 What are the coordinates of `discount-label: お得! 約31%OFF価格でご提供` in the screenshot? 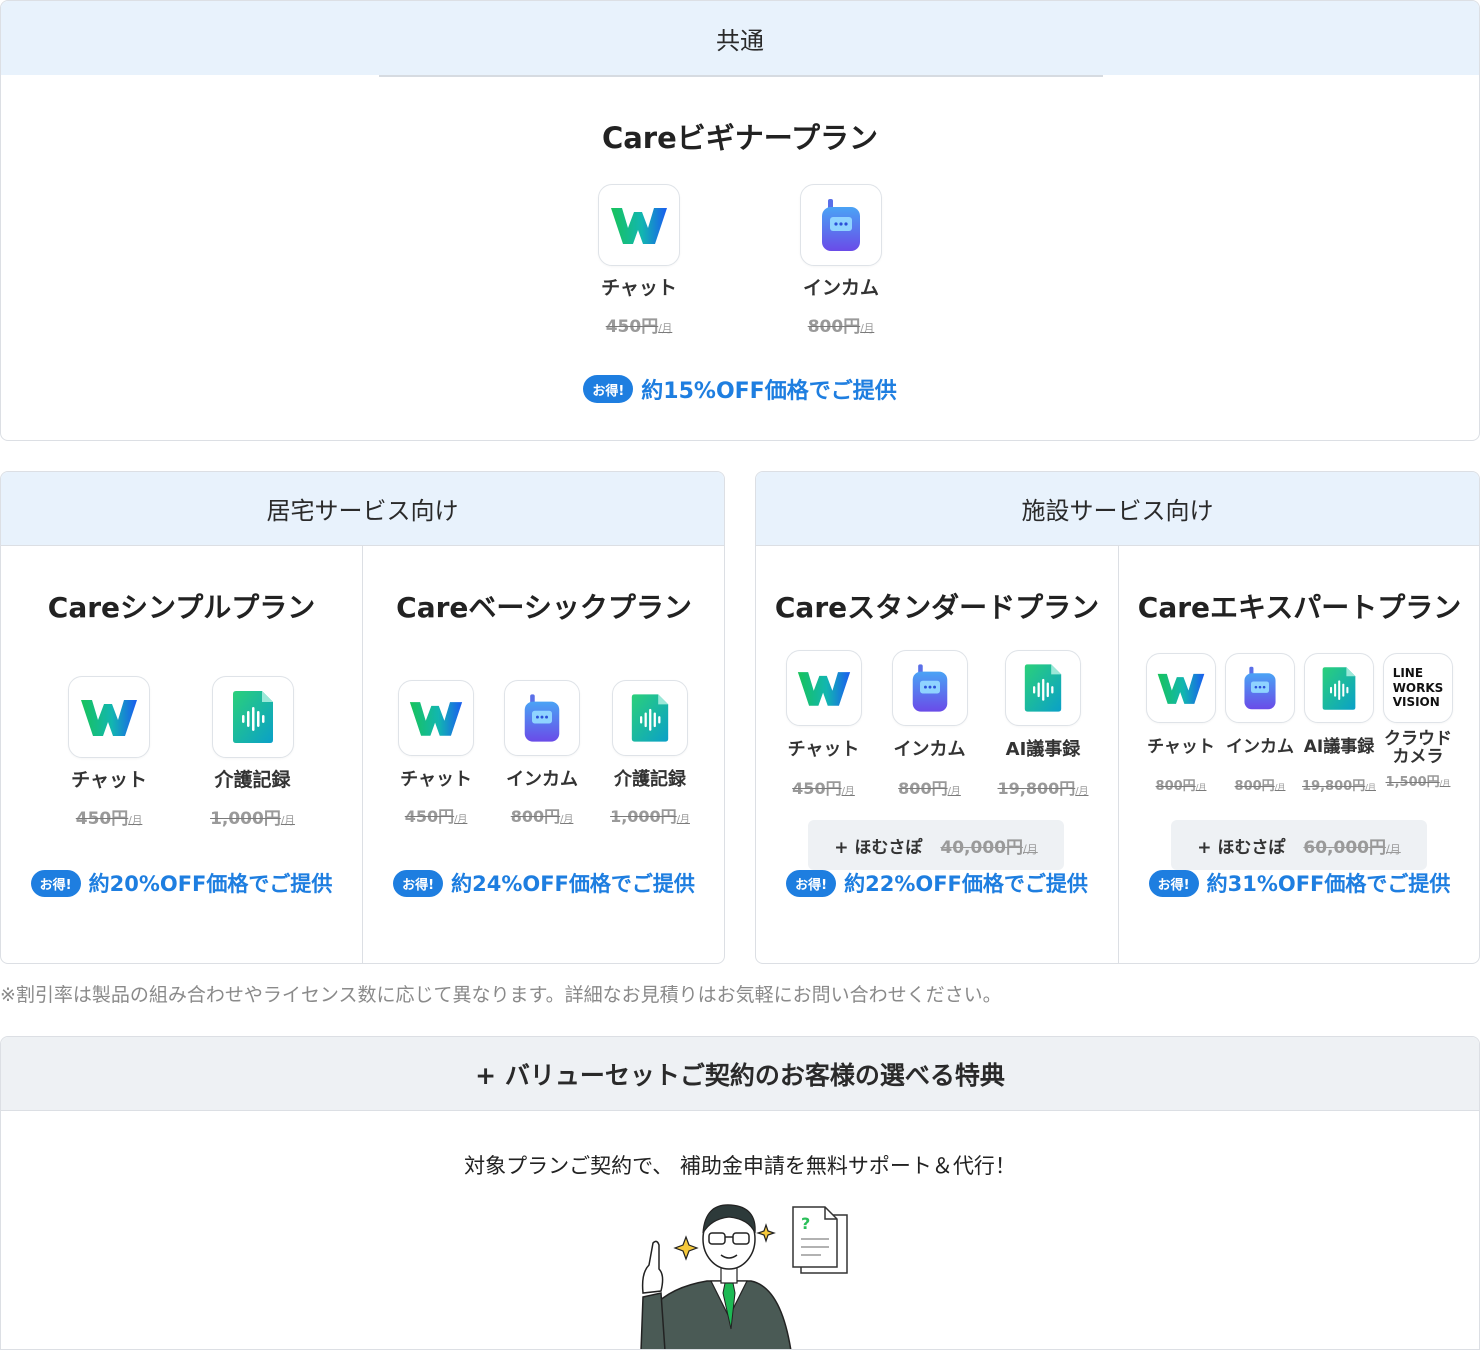 It's located at (1299, 883).